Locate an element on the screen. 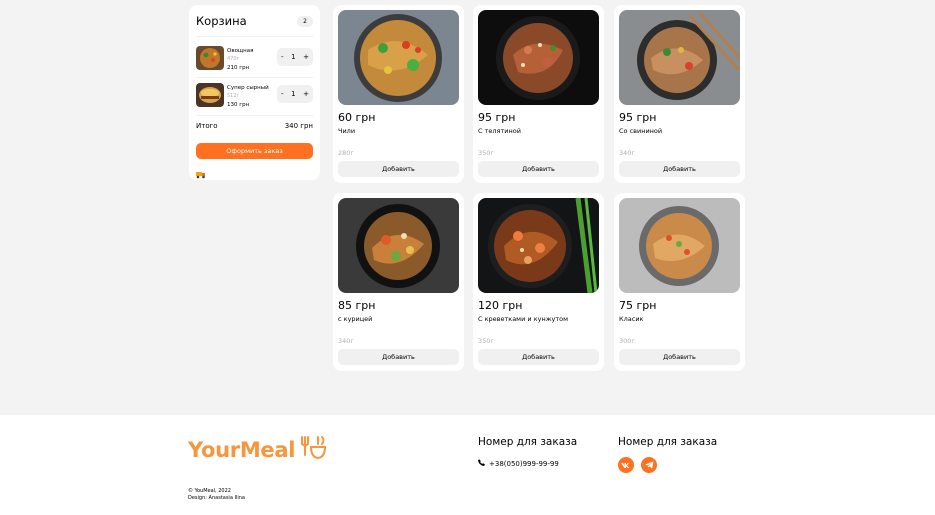 The width and height of the screenshot is (935, 515). cart-item-weight: 470г is located at coordinates (233, 59).